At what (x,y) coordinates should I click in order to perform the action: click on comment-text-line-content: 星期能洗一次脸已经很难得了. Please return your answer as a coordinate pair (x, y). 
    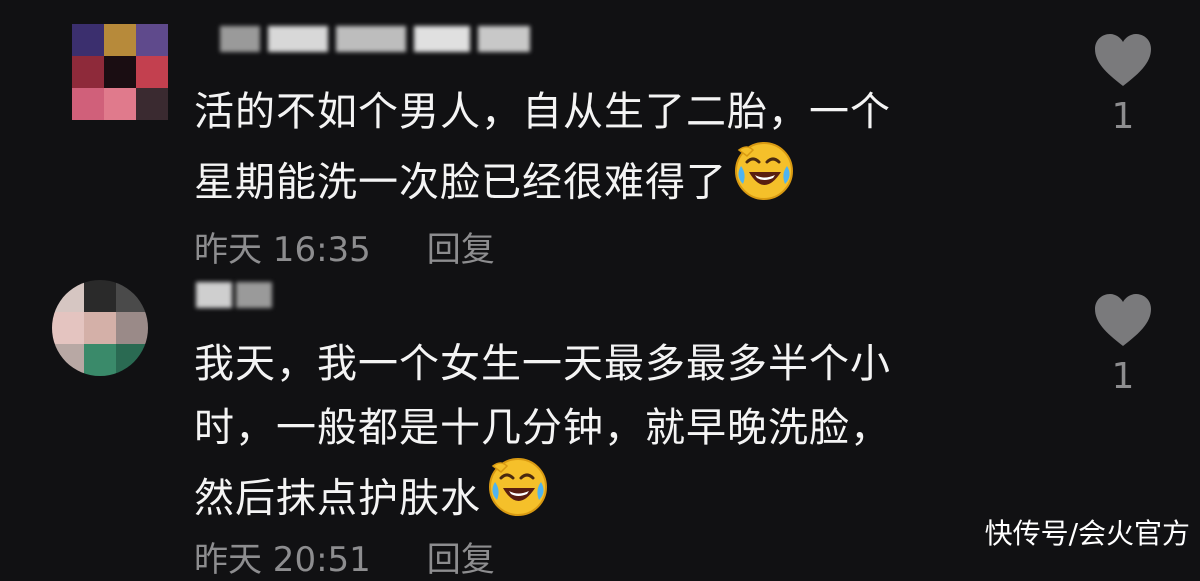
    Looking at the image, I should click on (460, 182).